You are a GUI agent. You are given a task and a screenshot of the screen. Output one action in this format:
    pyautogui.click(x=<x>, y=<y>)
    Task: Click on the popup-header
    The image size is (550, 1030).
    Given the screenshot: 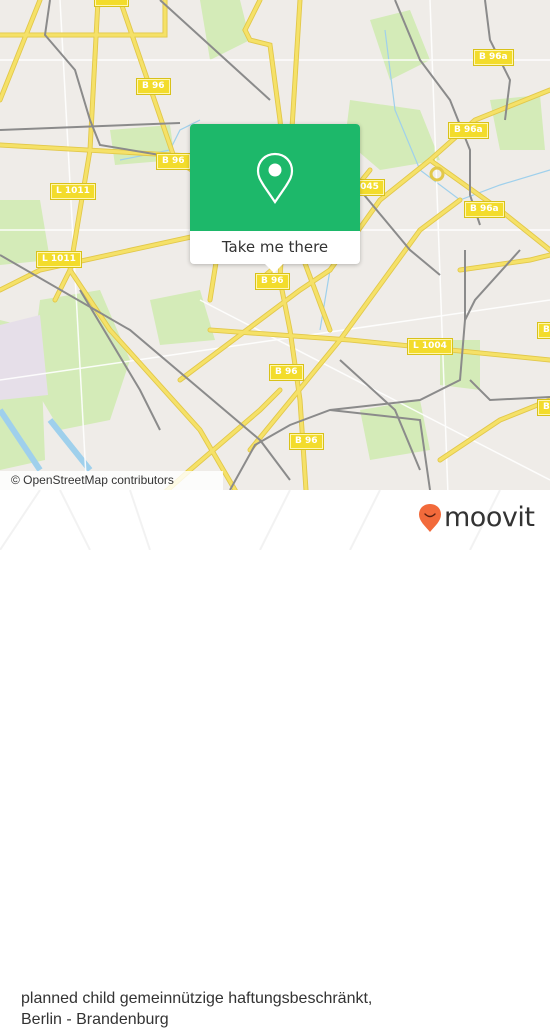 What is the action you would take?
    pyautogui.click(x=275, y=177)
    